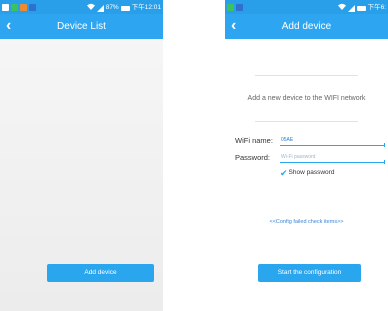 This screenshot has width=388, height=311. Describe the element at coordinates (376, 7) in the screenshot. I see `status-time: 下午6:` at that location.